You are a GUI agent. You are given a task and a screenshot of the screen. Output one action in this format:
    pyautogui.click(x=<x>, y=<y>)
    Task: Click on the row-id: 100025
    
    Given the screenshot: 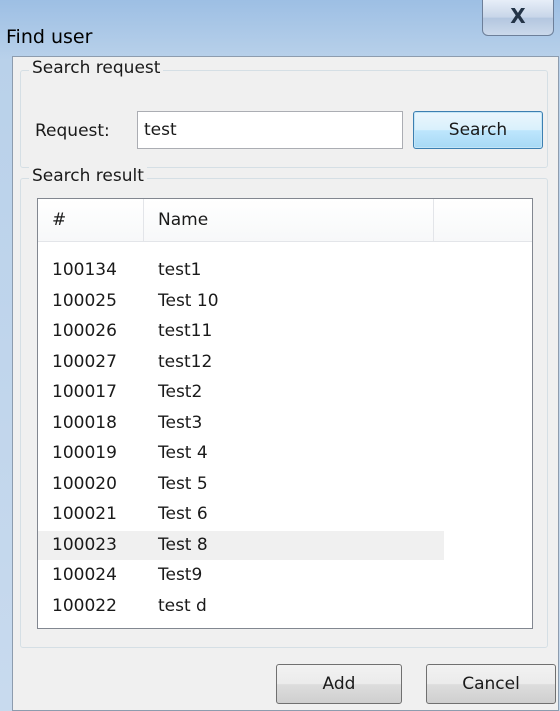 What is the action you would take?
    pyautogui.click(x=84, y=300)
    